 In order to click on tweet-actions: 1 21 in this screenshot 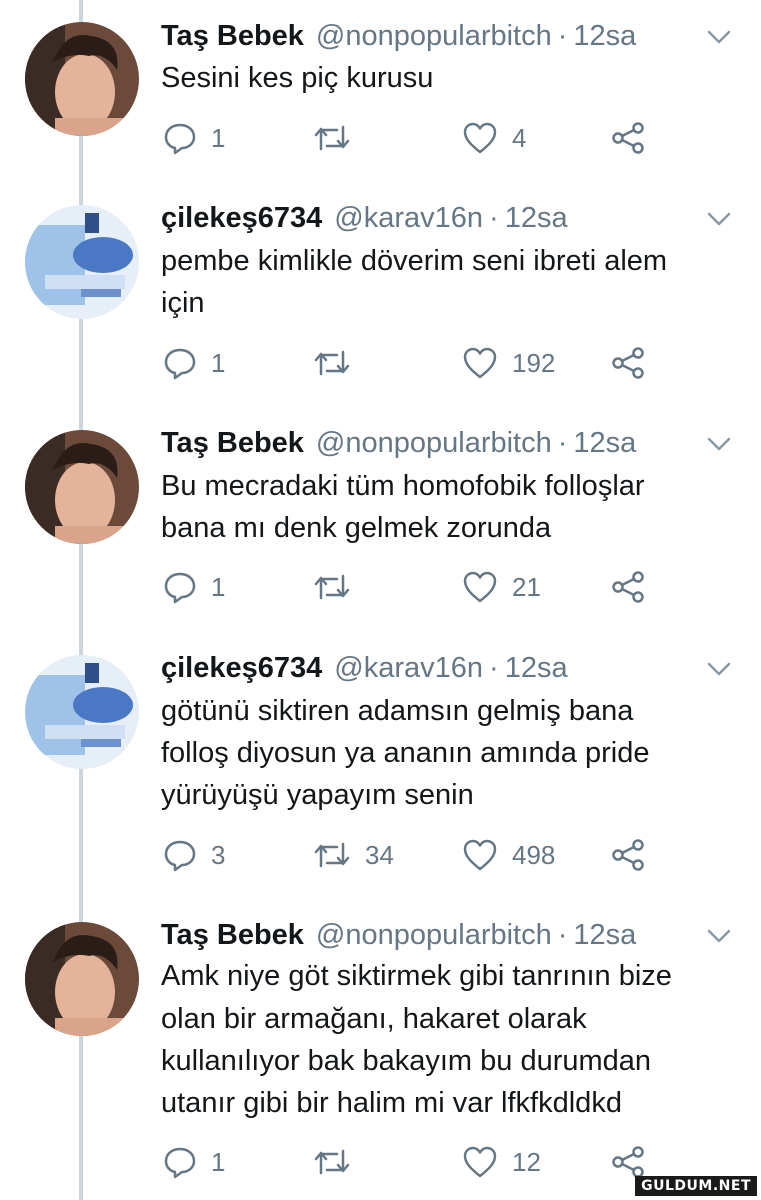, I will do `click(380, 587)`.